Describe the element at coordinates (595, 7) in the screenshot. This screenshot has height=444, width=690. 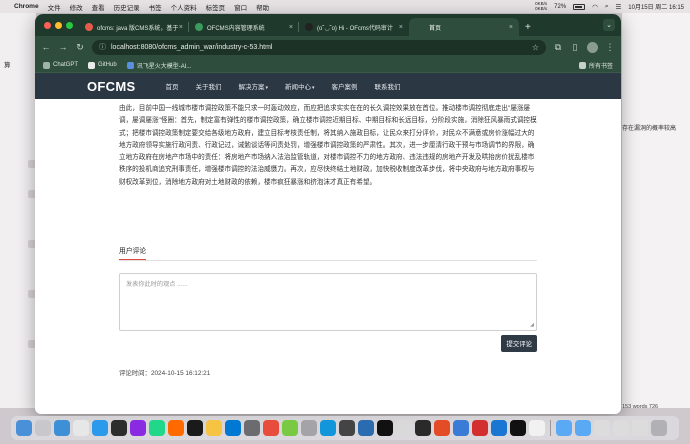
I see `wifi-icon: ◠` at that location.